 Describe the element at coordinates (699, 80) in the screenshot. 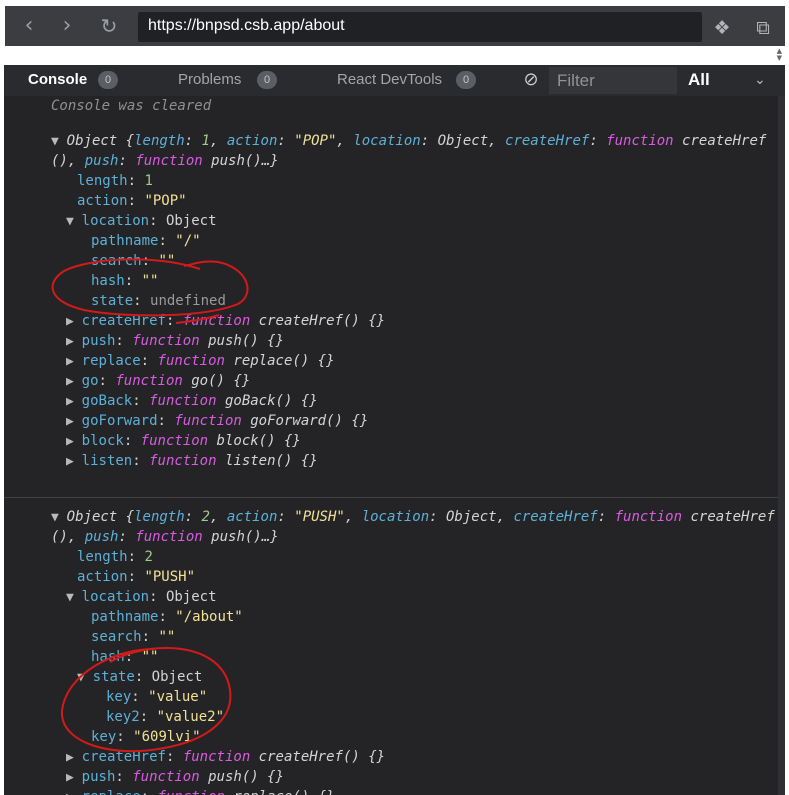

I see `log-level-select: All` at that location.